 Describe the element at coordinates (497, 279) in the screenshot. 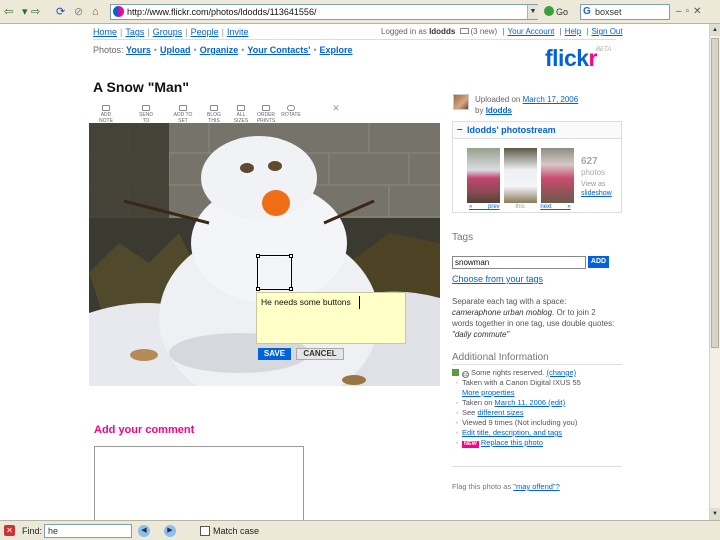

I see `choose-tags-link: Choose from your tags` at that location.